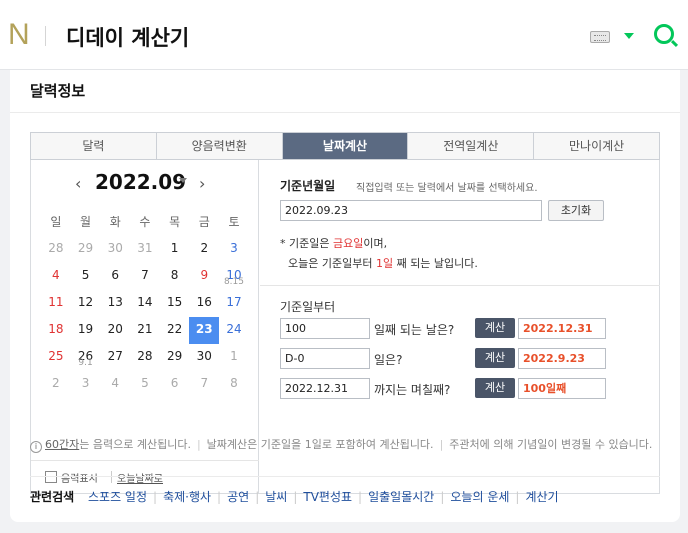 The image size is (688, 533). Describe the element at coordinates (78, 183) in the screenshot. I see `prev-month-button: ‹` at that location.